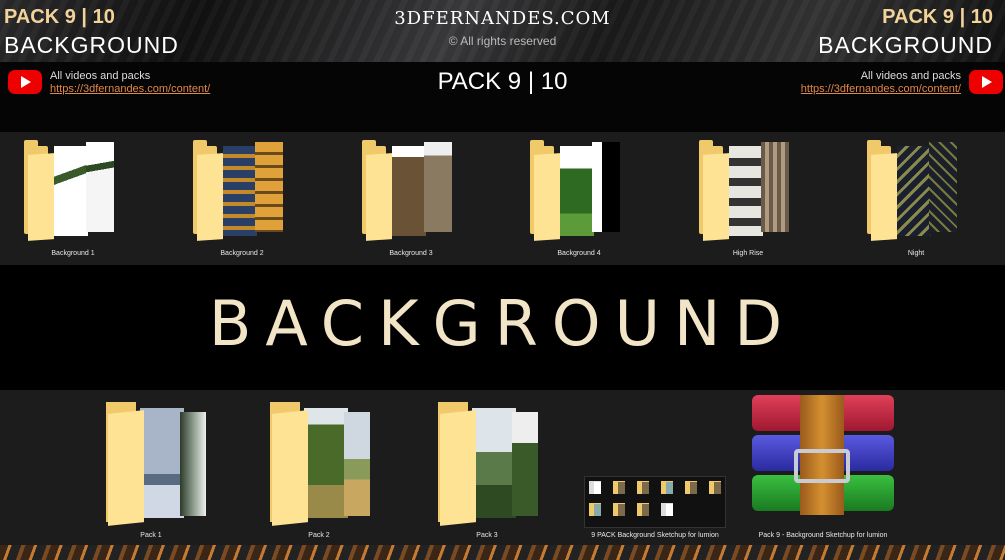 This screenshot has height=560, width=1005. I want to click on videos-label-right: All videos and packs, so click(910, 76).